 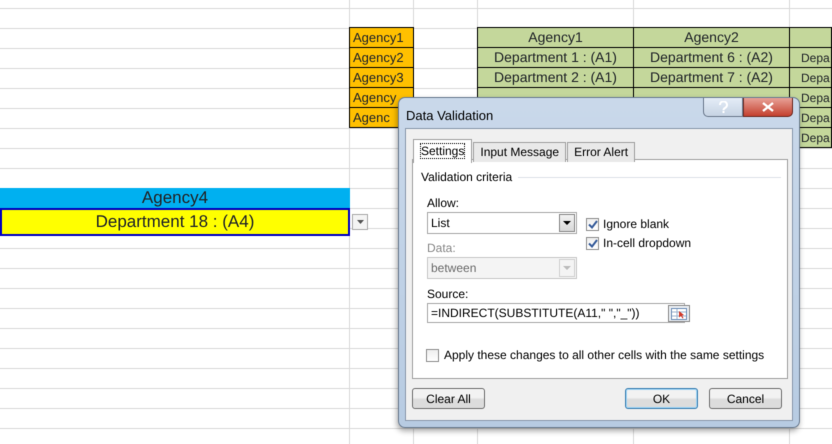 I want to click on dropdown-button, so click(x=360, y=222).